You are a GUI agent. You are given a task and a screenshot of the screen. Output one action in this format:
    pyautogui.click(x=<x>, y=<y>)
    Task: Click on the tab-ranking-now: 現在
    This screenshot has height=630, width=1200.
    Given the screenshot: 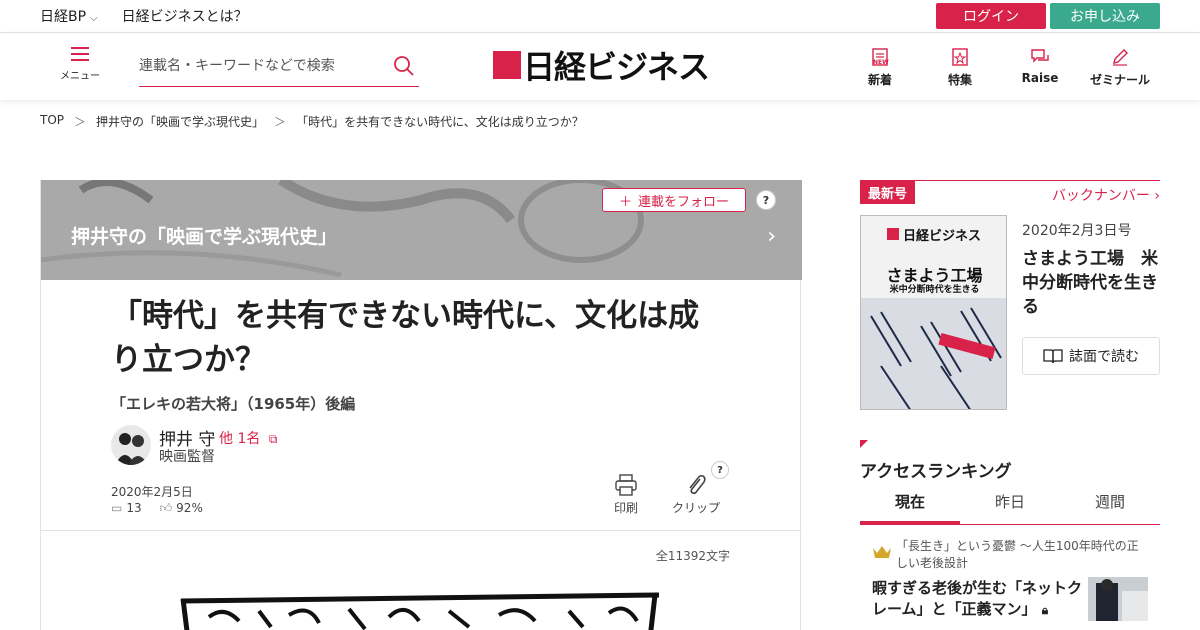 What is the action you would take?
    pyautogui.click(x=910, y=505)
    